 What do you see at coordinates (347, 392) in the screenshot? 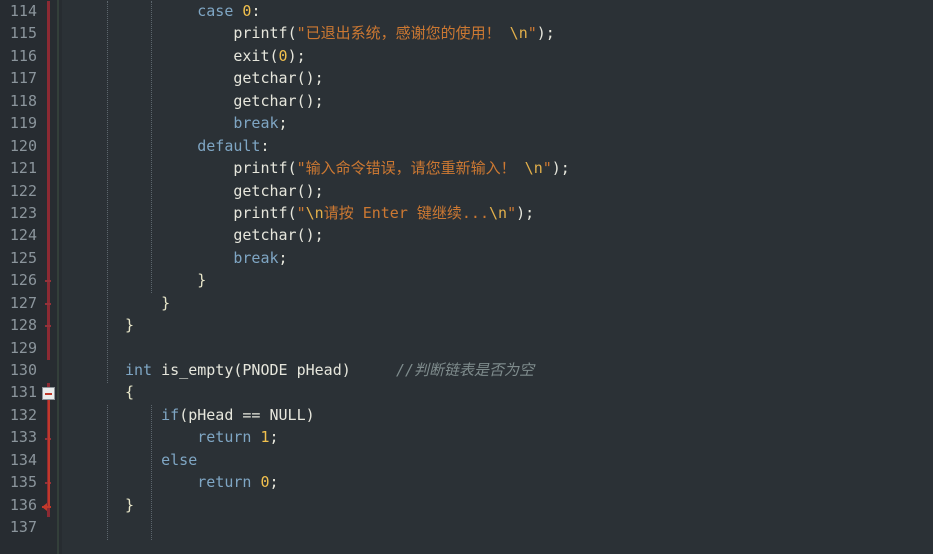
I see `code-line: {` at bounding box center [347, 392].